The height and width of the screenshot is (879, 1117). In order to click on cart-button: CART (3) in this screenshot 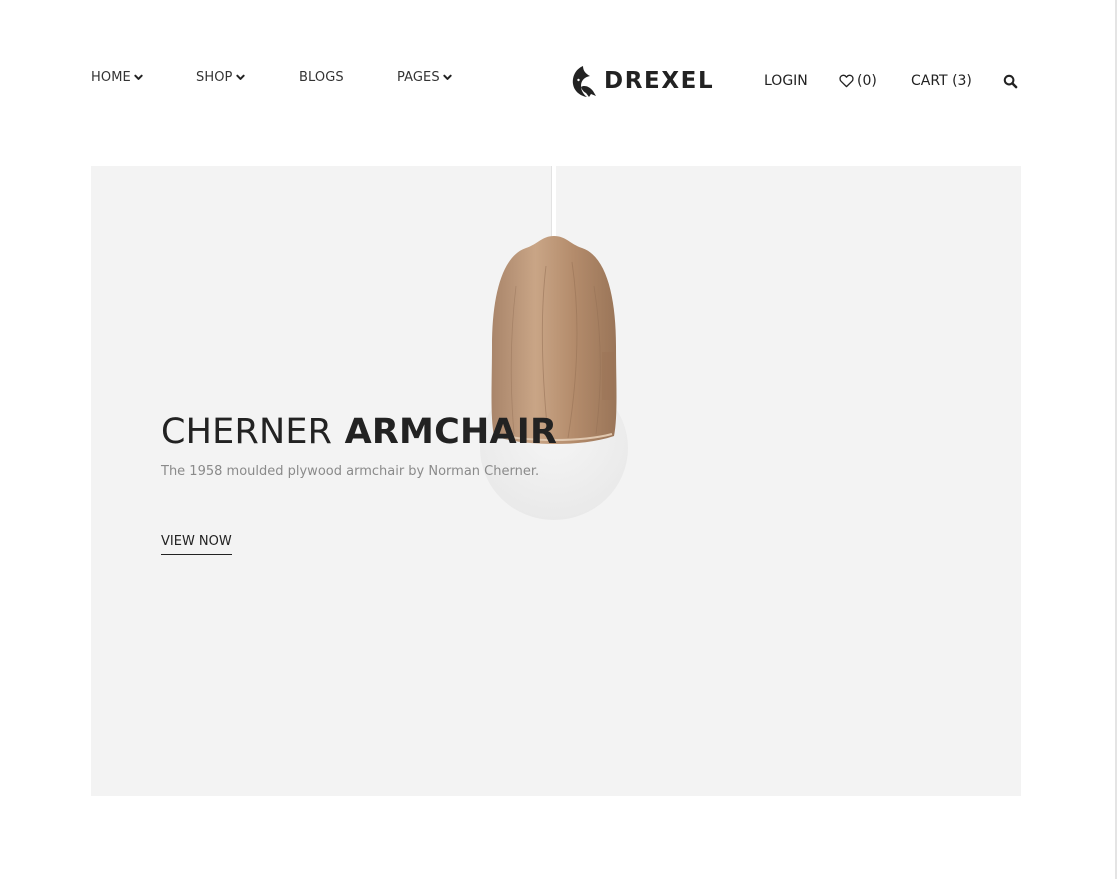, I will do `click(941, 81)`.